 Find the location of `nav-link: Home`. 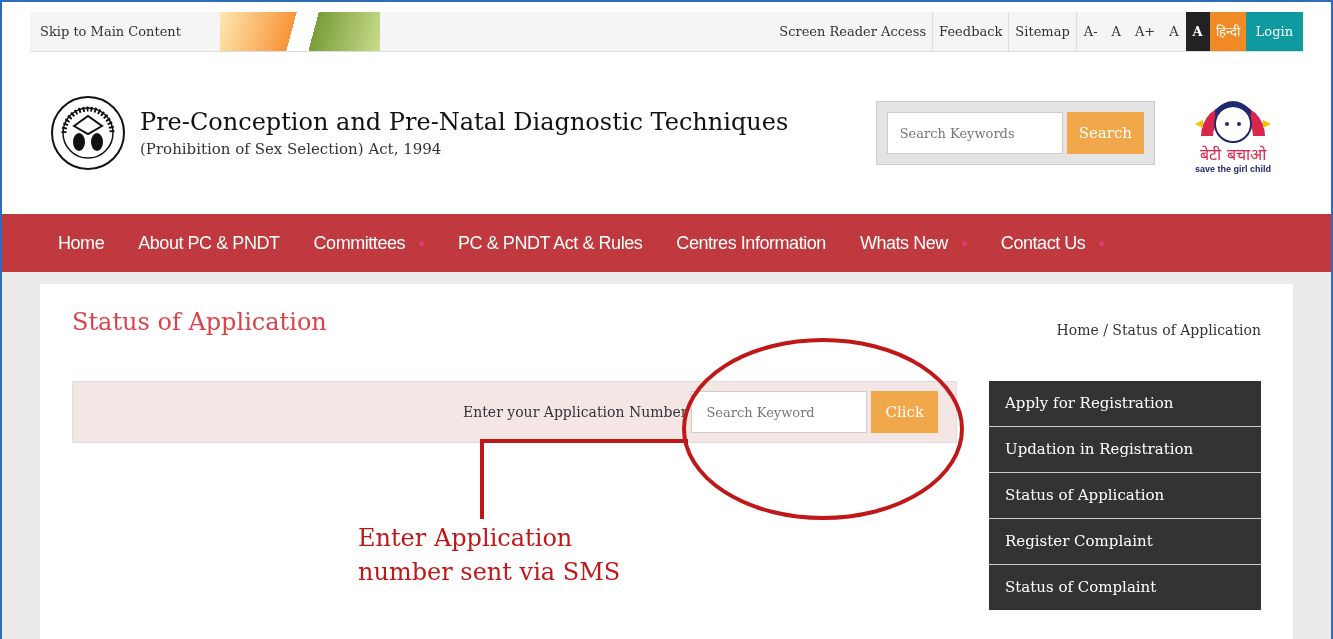

nav-link: Home is located at coordinates (81, 243).